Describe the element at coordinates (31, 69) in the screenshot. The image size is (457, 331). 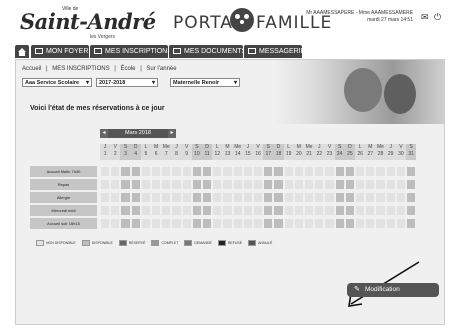
I see `breadcrumb-accueil: Accueil` at that location.